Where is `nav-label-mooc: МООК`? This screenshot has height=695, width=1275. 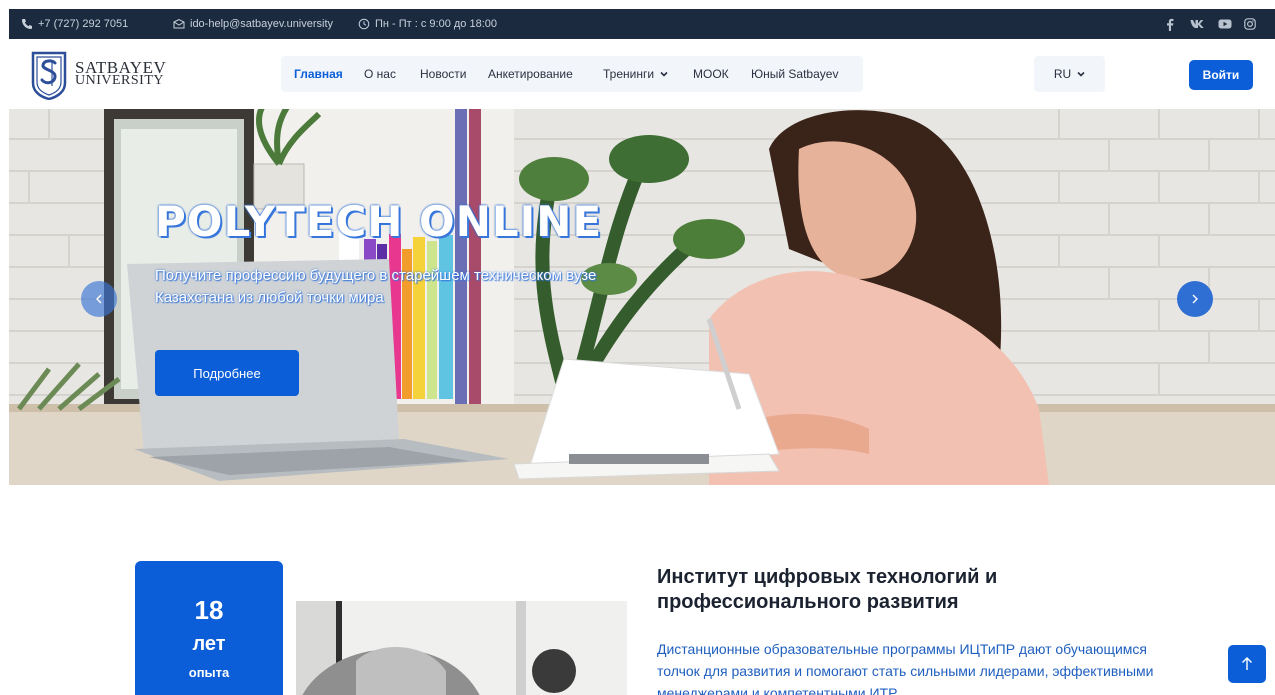
nav-label-mooc: МООК is located at coordinates (711, 74).